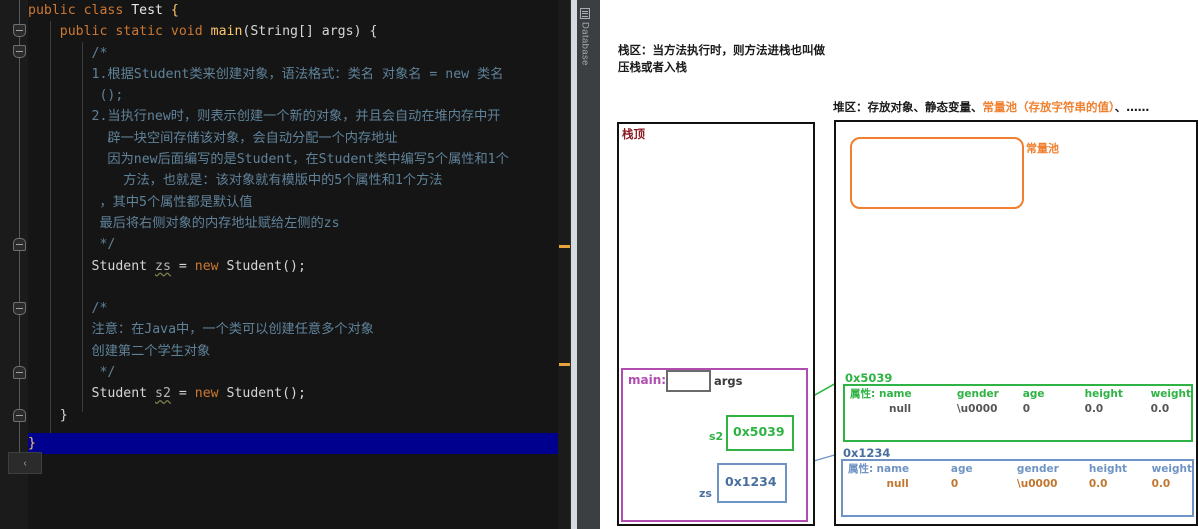  Describe the element at coordinates (135, 32) in the screenshot. I see `code-token: public static void` at that location.